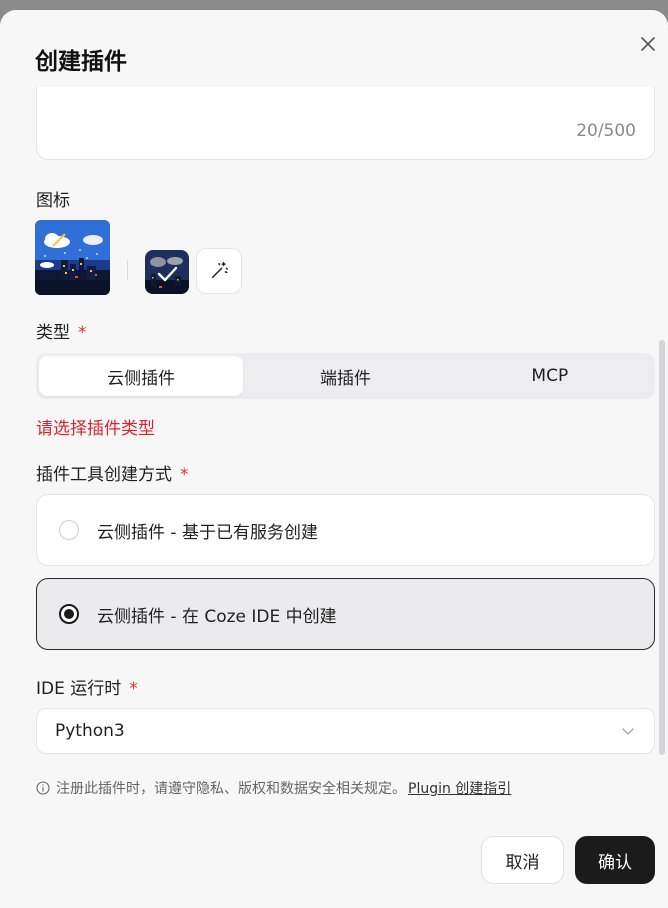  I want to click on city-night-check-icon, so click(167, 272).